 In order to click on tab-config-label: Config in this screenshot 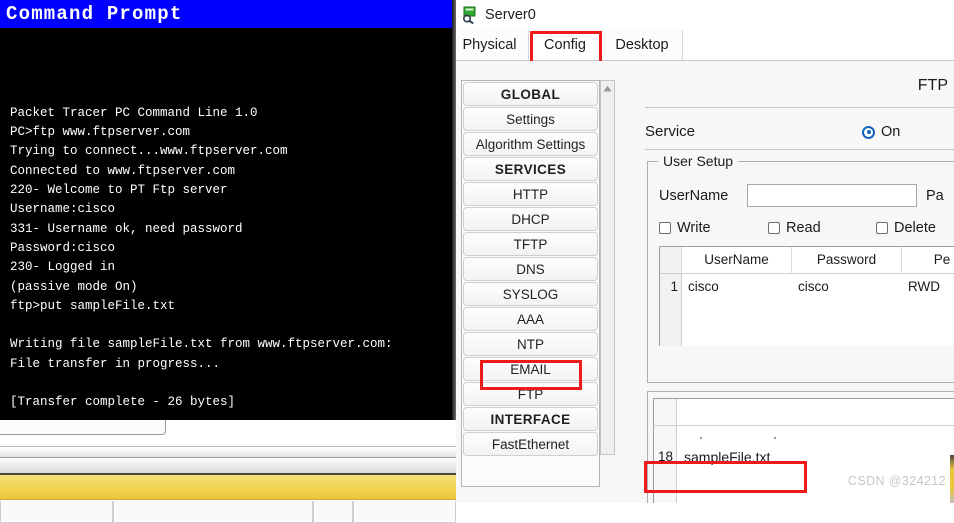, I will do `click(565, 45)`.